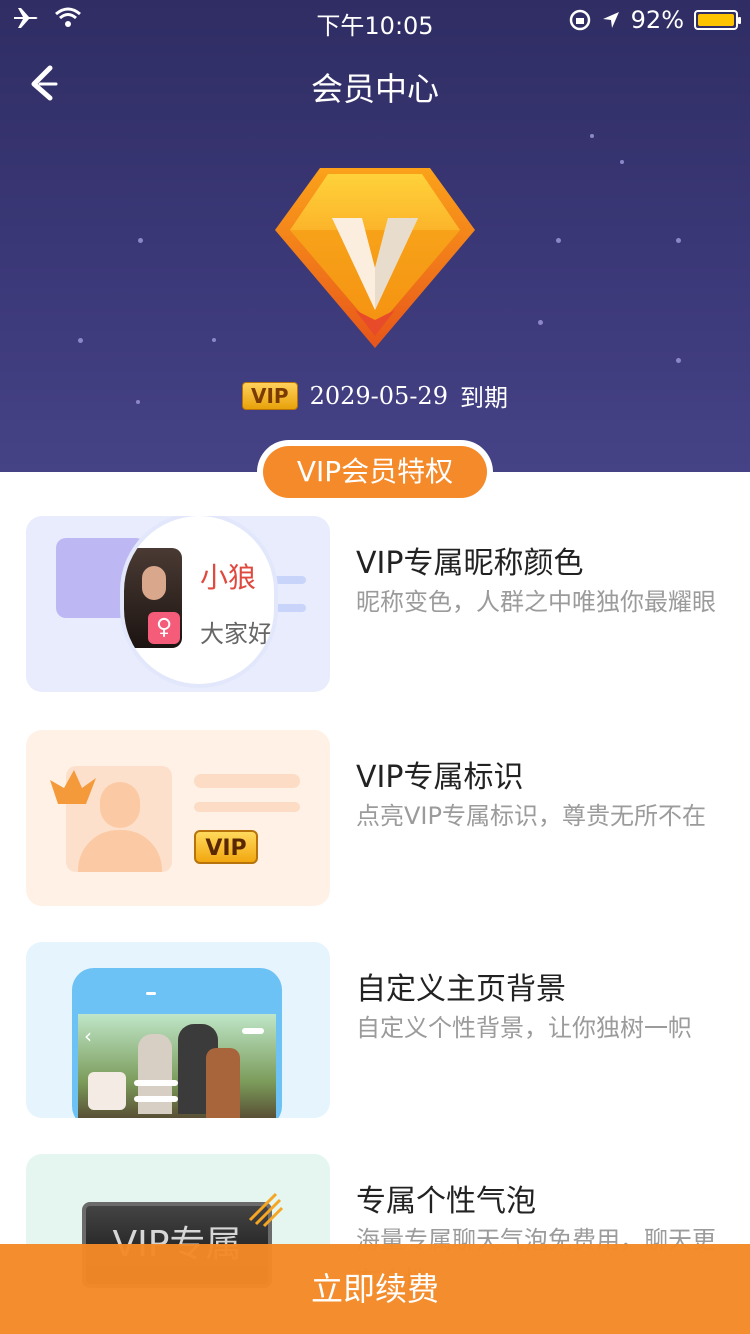 This screenshot has width=750, height=1334. I want to click on rotation-lock-icon, so click(579, 20).